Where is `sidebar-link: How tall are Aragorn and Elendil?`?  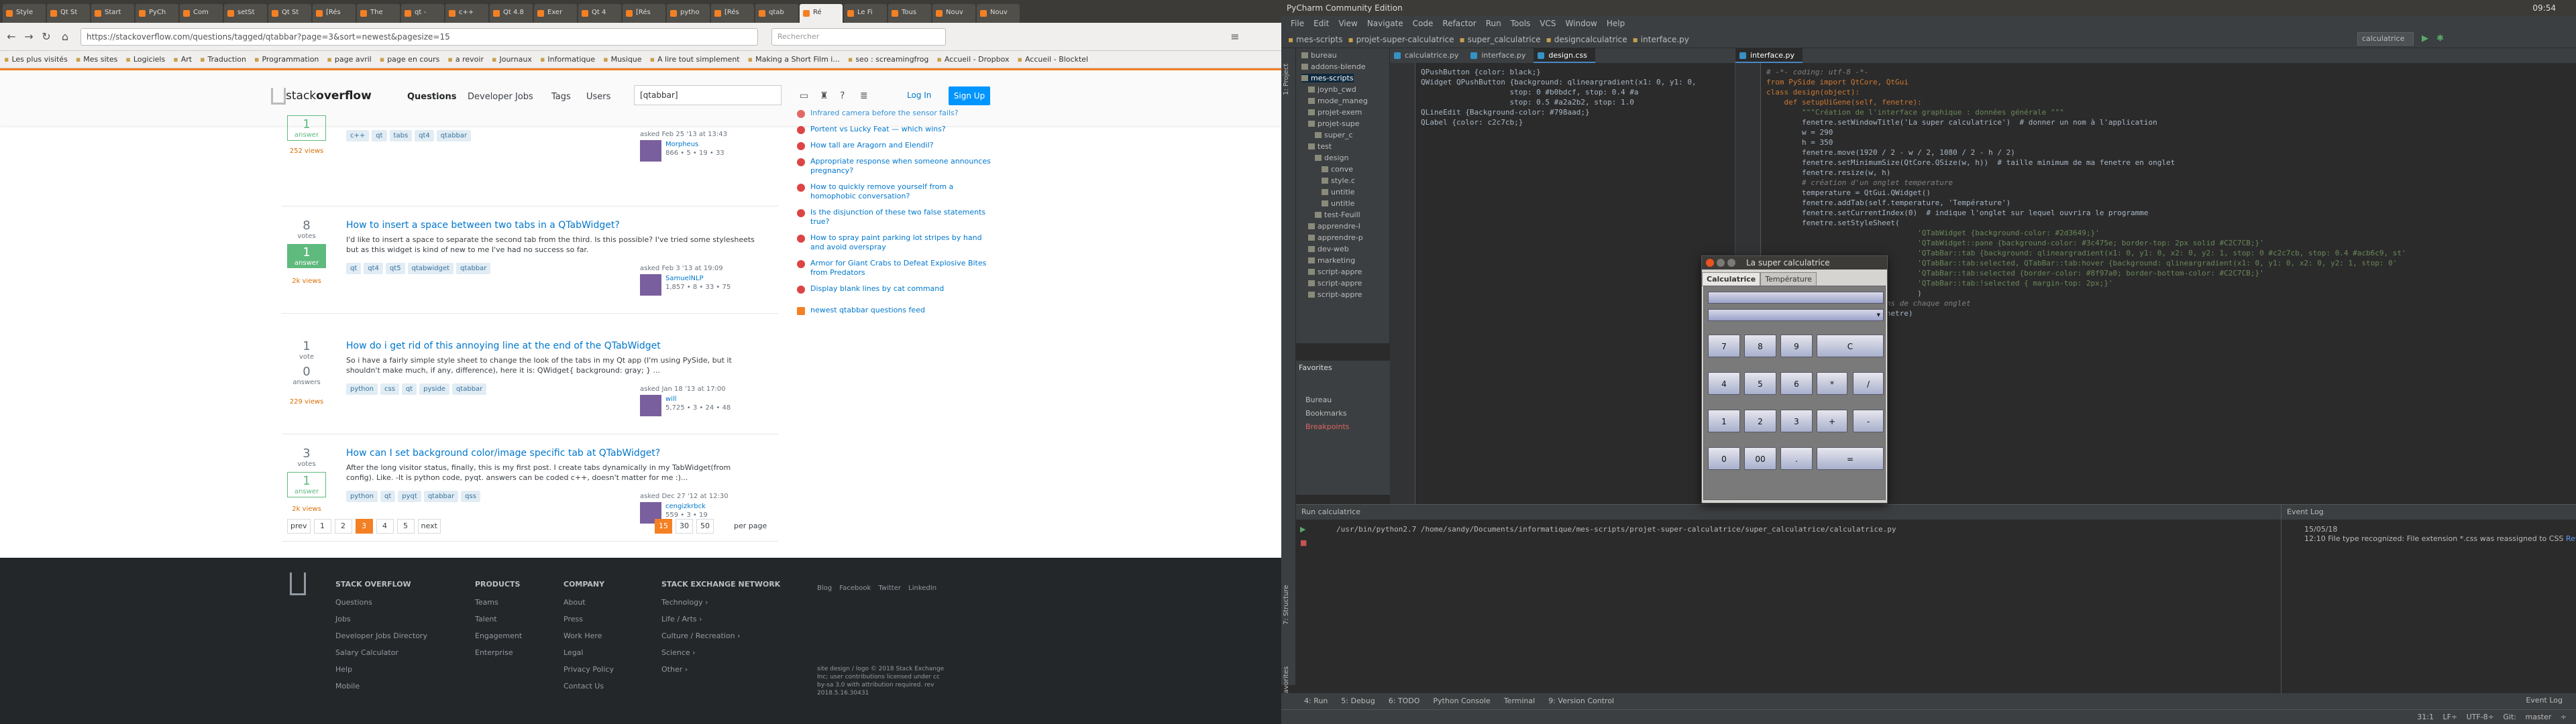
sidebar-link: How tall are Aragorn and Elendil? is located at coordinates (896, 145).